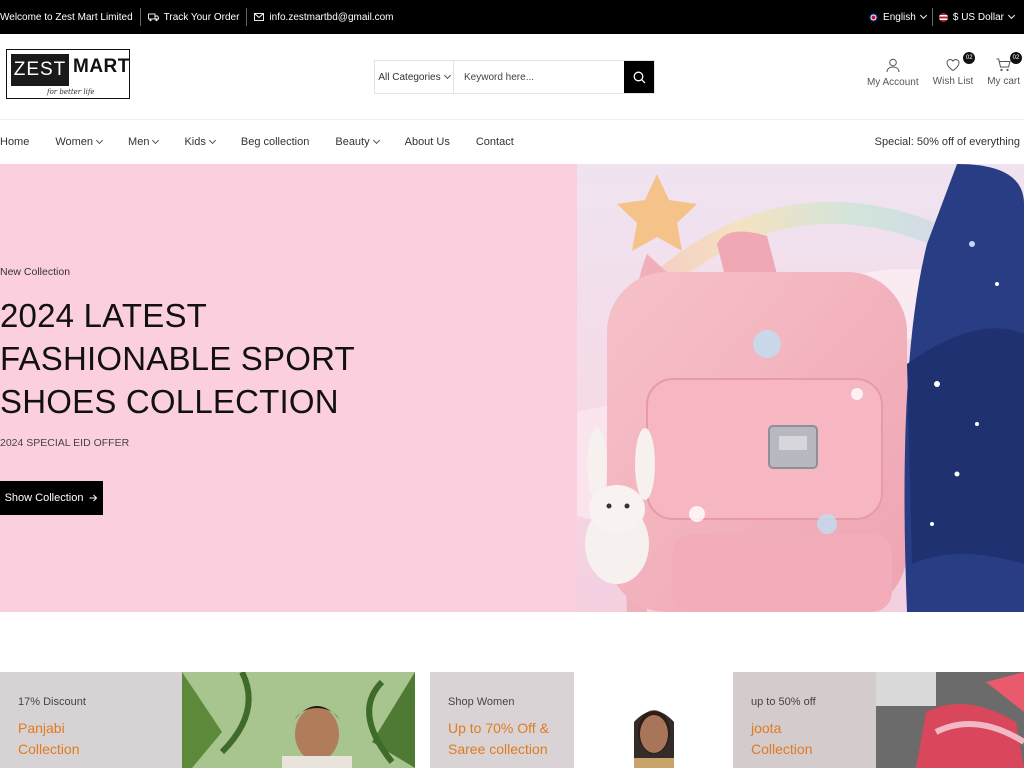 The width and height of the screenshot is (1024, 768). I want to click on logo: ZEST MART for better life, so click(68, 74).